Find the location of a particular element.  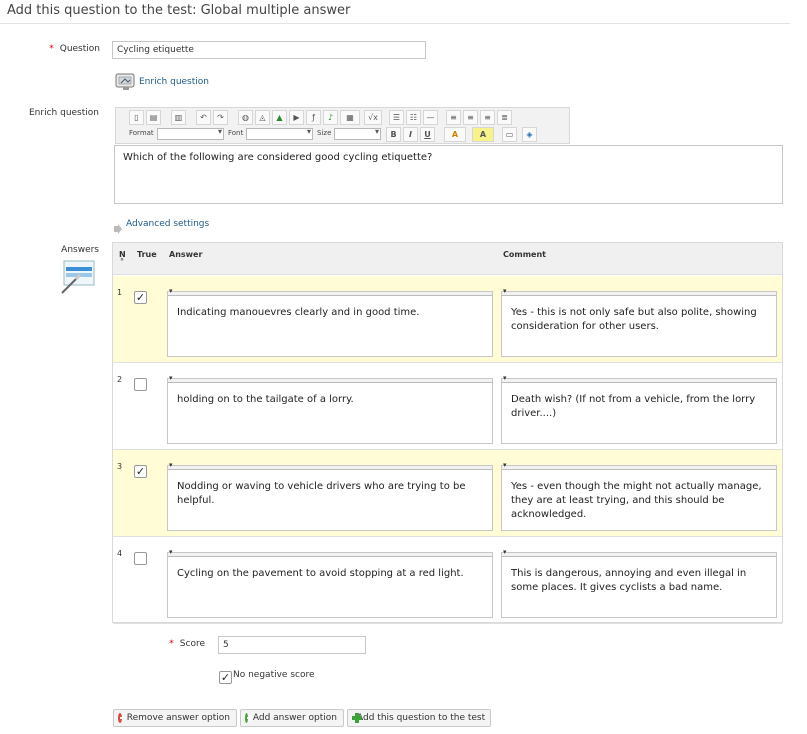

answer-text: holding on to the tailgate of a lorry. is located at coordinates (265, 399).